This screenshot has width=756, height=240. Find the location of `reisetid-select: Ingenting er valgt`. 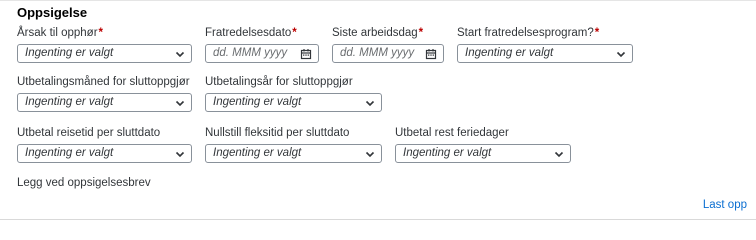

reisetid-select: Ingenting er valgt is located at coordinates (104, 153).